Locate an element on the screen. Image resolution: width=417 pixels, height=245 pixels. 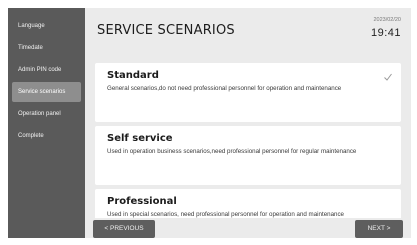
sidebar-item-admin-pin-code: Admin PIN code is located at coordinates (46, 70).